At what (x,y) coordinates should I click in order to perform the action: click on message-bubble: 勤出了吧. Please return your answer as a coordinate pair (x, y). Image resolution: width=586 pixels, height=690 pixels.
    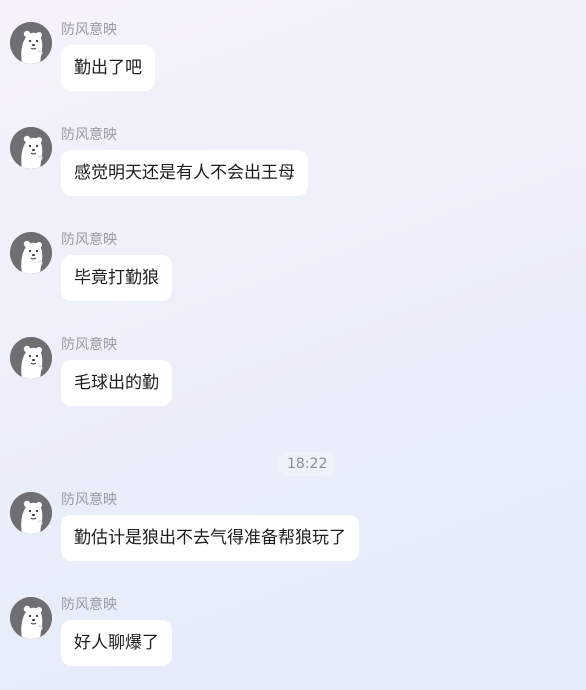
    Looking at the image, I should click on (108, 68).